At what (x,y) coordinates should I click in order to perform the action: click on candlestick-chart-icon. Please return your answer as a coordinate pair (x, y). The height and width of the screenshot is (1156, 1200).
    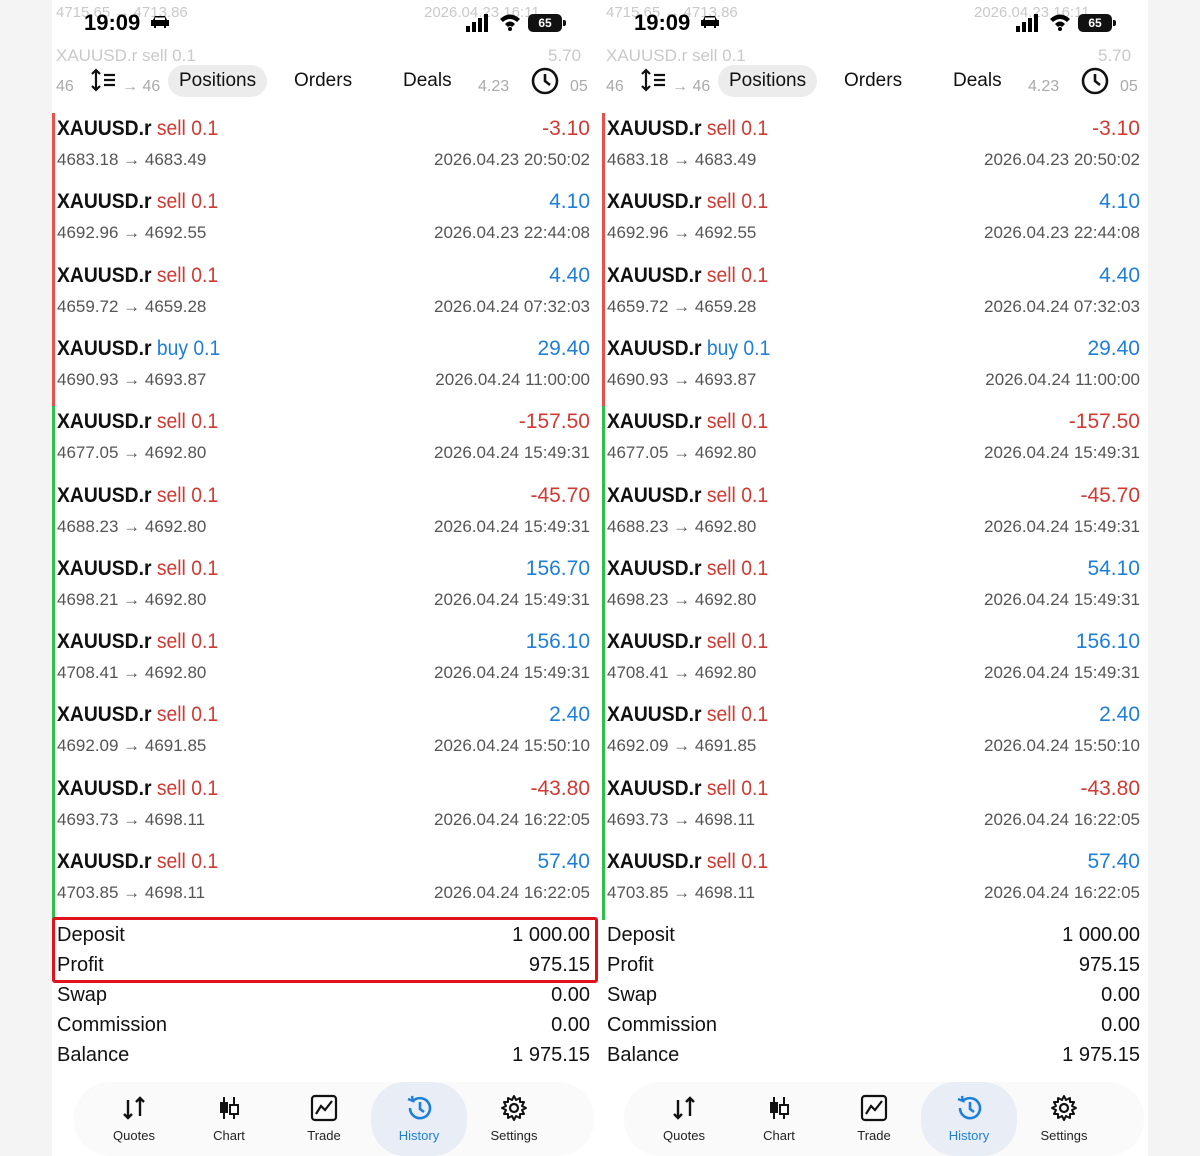
    Looking at the image, I should click on (779, 1108).